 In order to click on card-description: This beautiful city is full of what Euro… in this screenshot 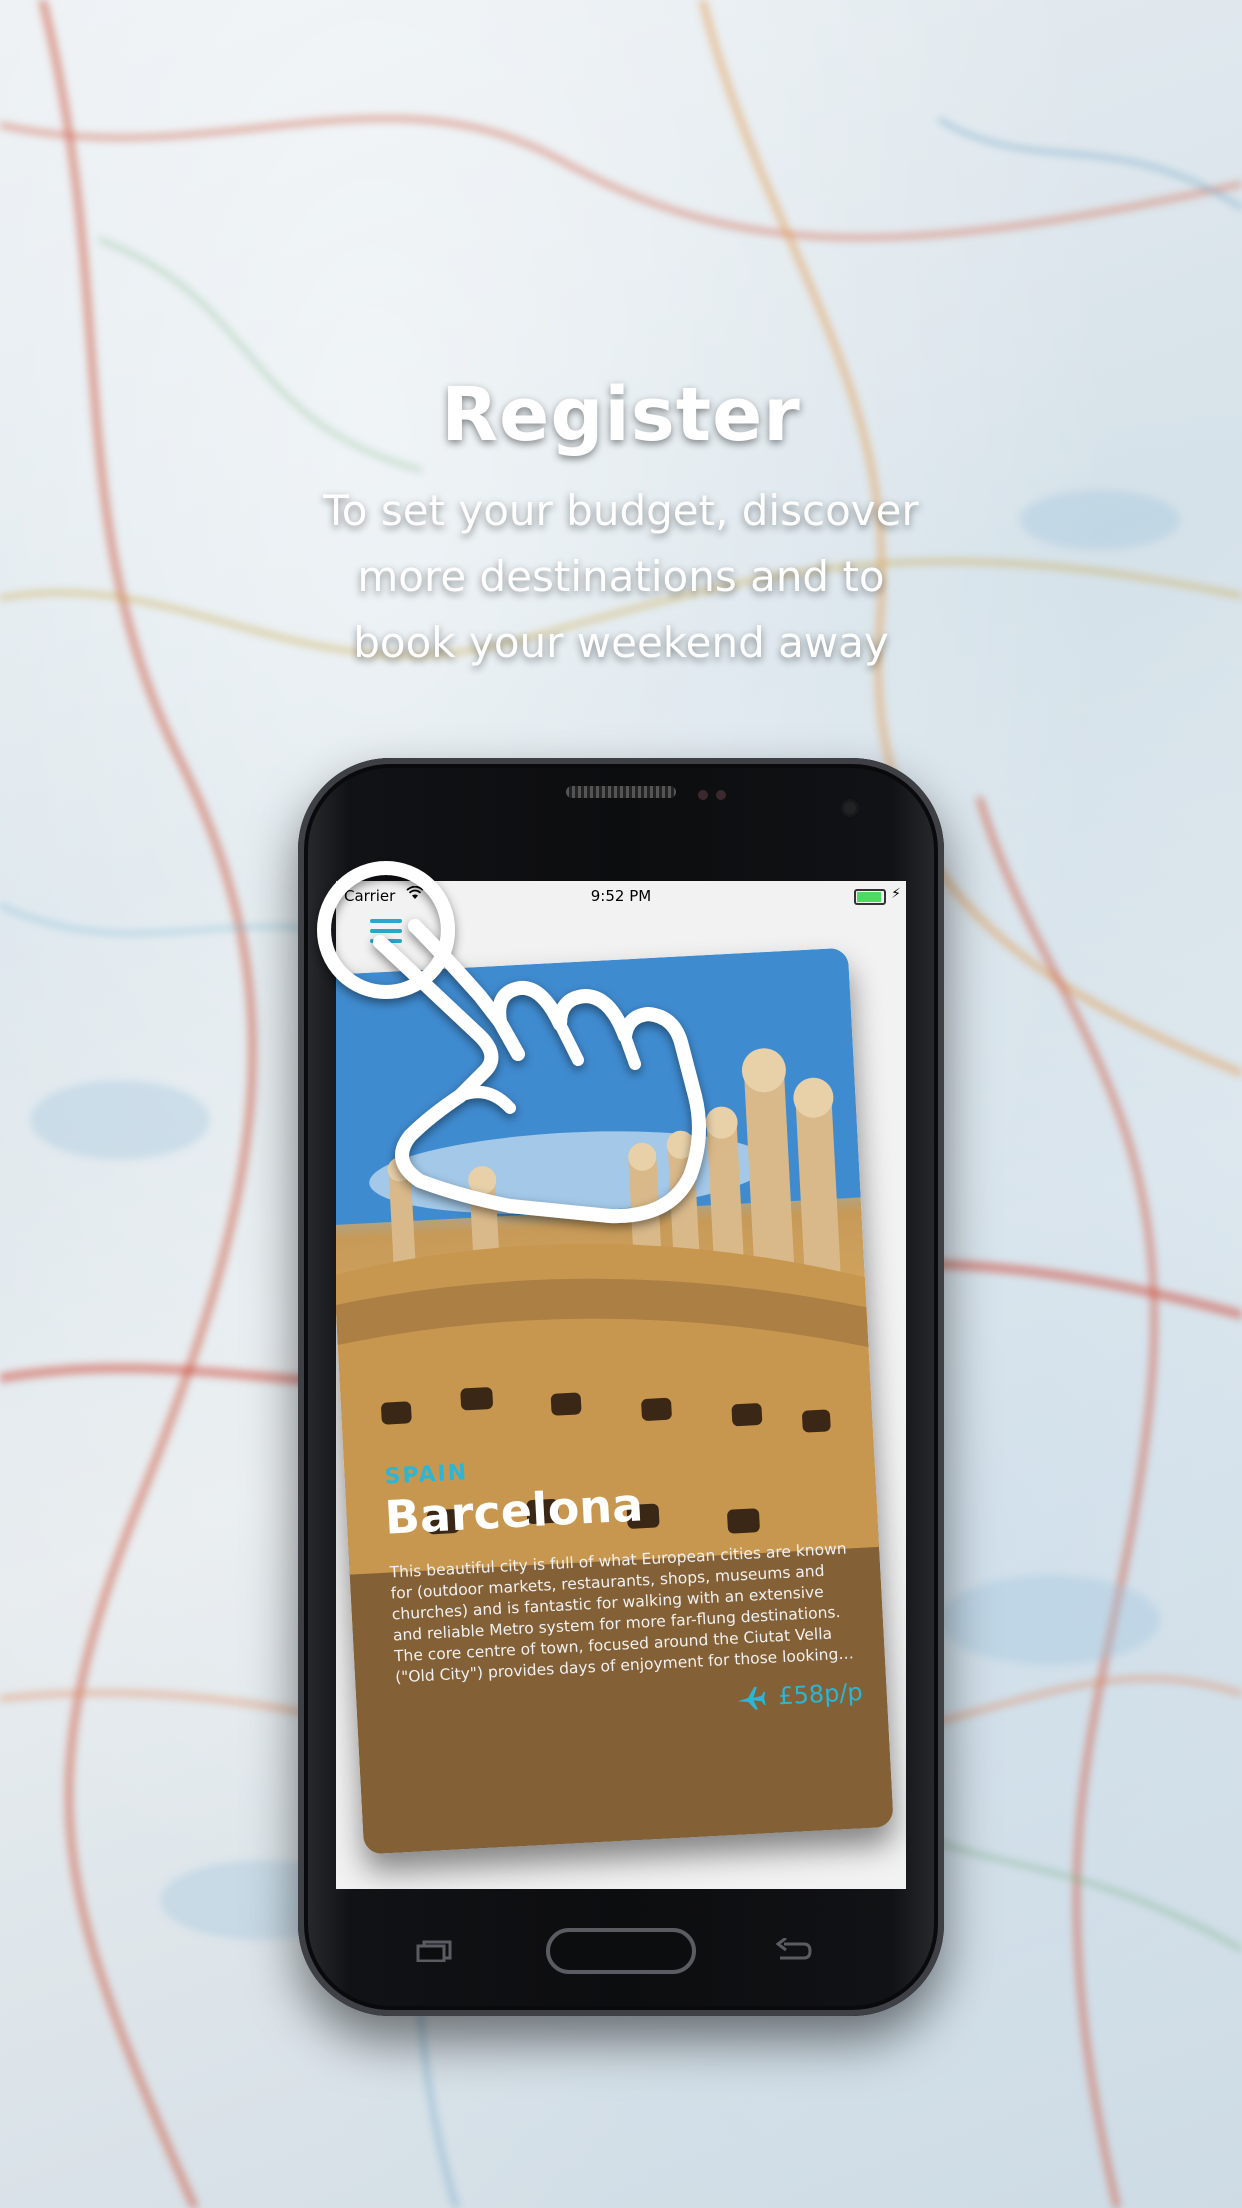, I will do `click(618, 1614)`.